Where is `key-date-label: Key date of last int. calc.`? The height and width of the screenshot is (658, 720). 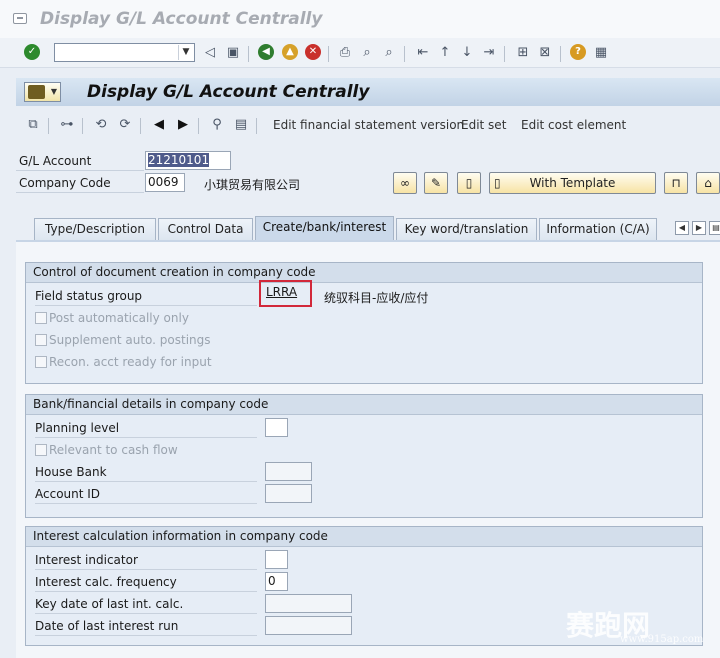 key-date-label: Key date of last int. calc. is located at coordinates (109, 604).